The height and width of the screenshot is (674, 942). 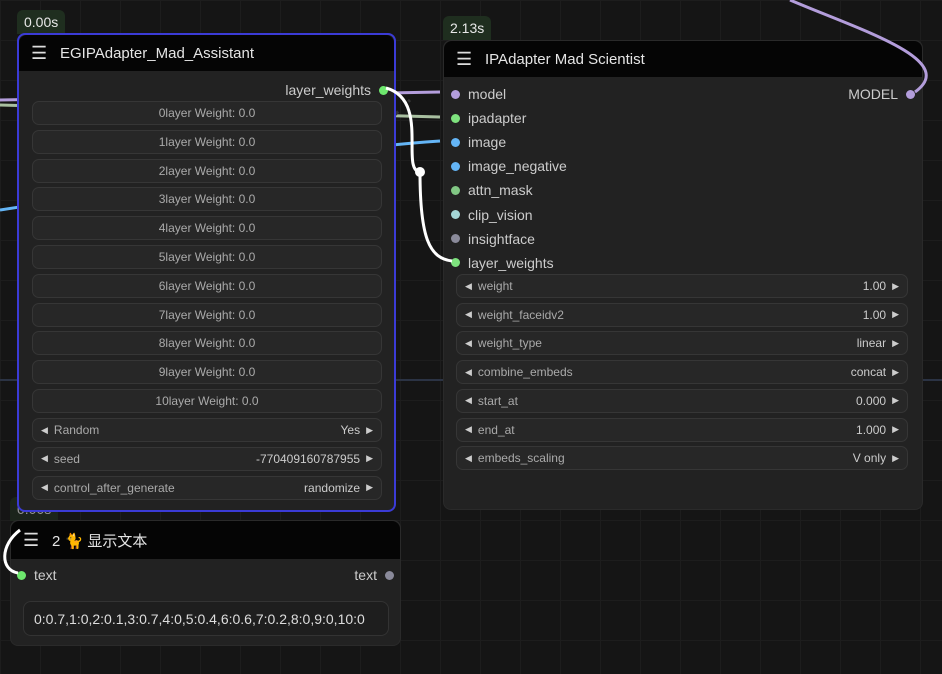 What do you see at coordinates (207, 487) in the screenshot?
I see `combo-widget: ◀ control_after_generate randomize ▶` at bounding box center [207, 487].